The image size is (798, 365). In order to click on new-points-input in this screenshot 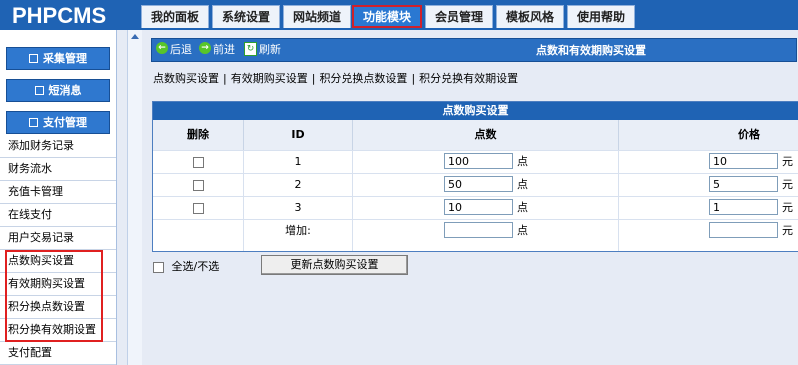, I will do `click(478, 230)`.